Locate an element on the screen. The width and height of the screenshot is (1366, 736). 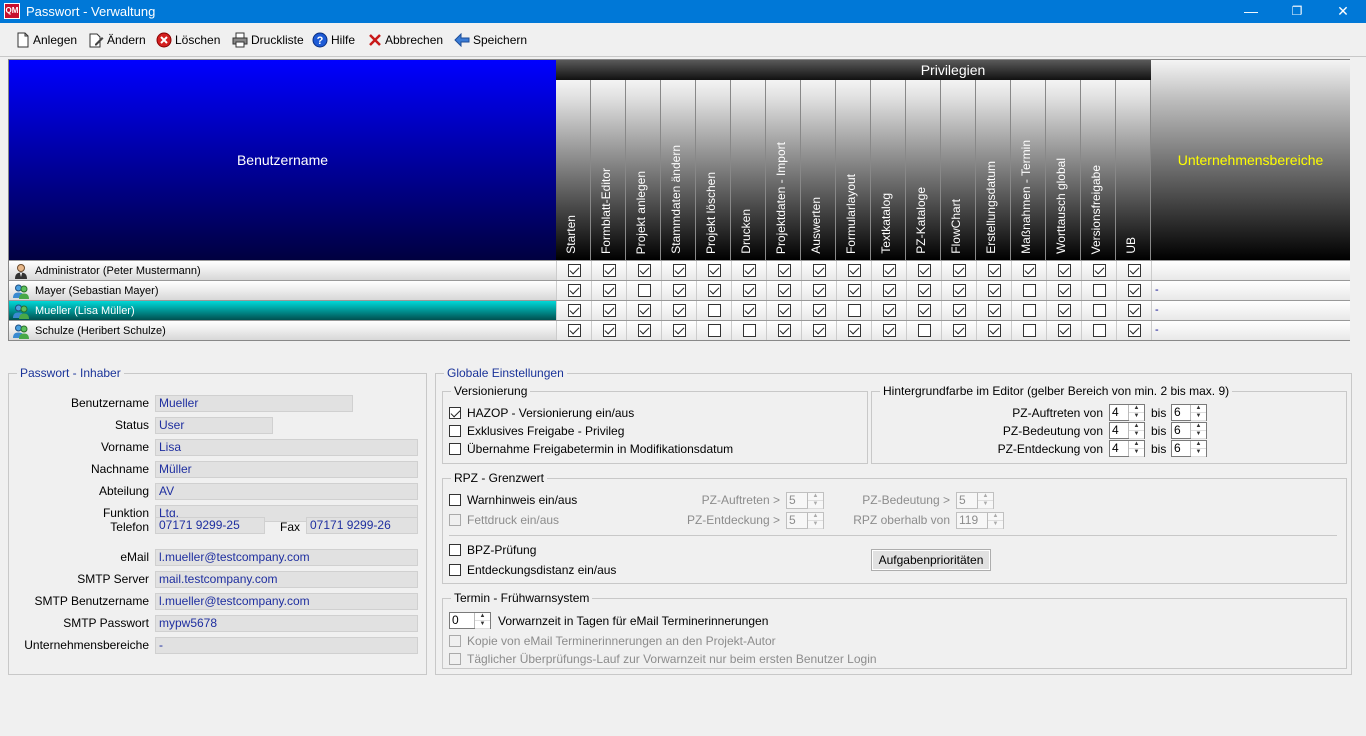
aufgabenprioritaeten-button: Aufgabenprioritäten is located at coordinates (931, 560).